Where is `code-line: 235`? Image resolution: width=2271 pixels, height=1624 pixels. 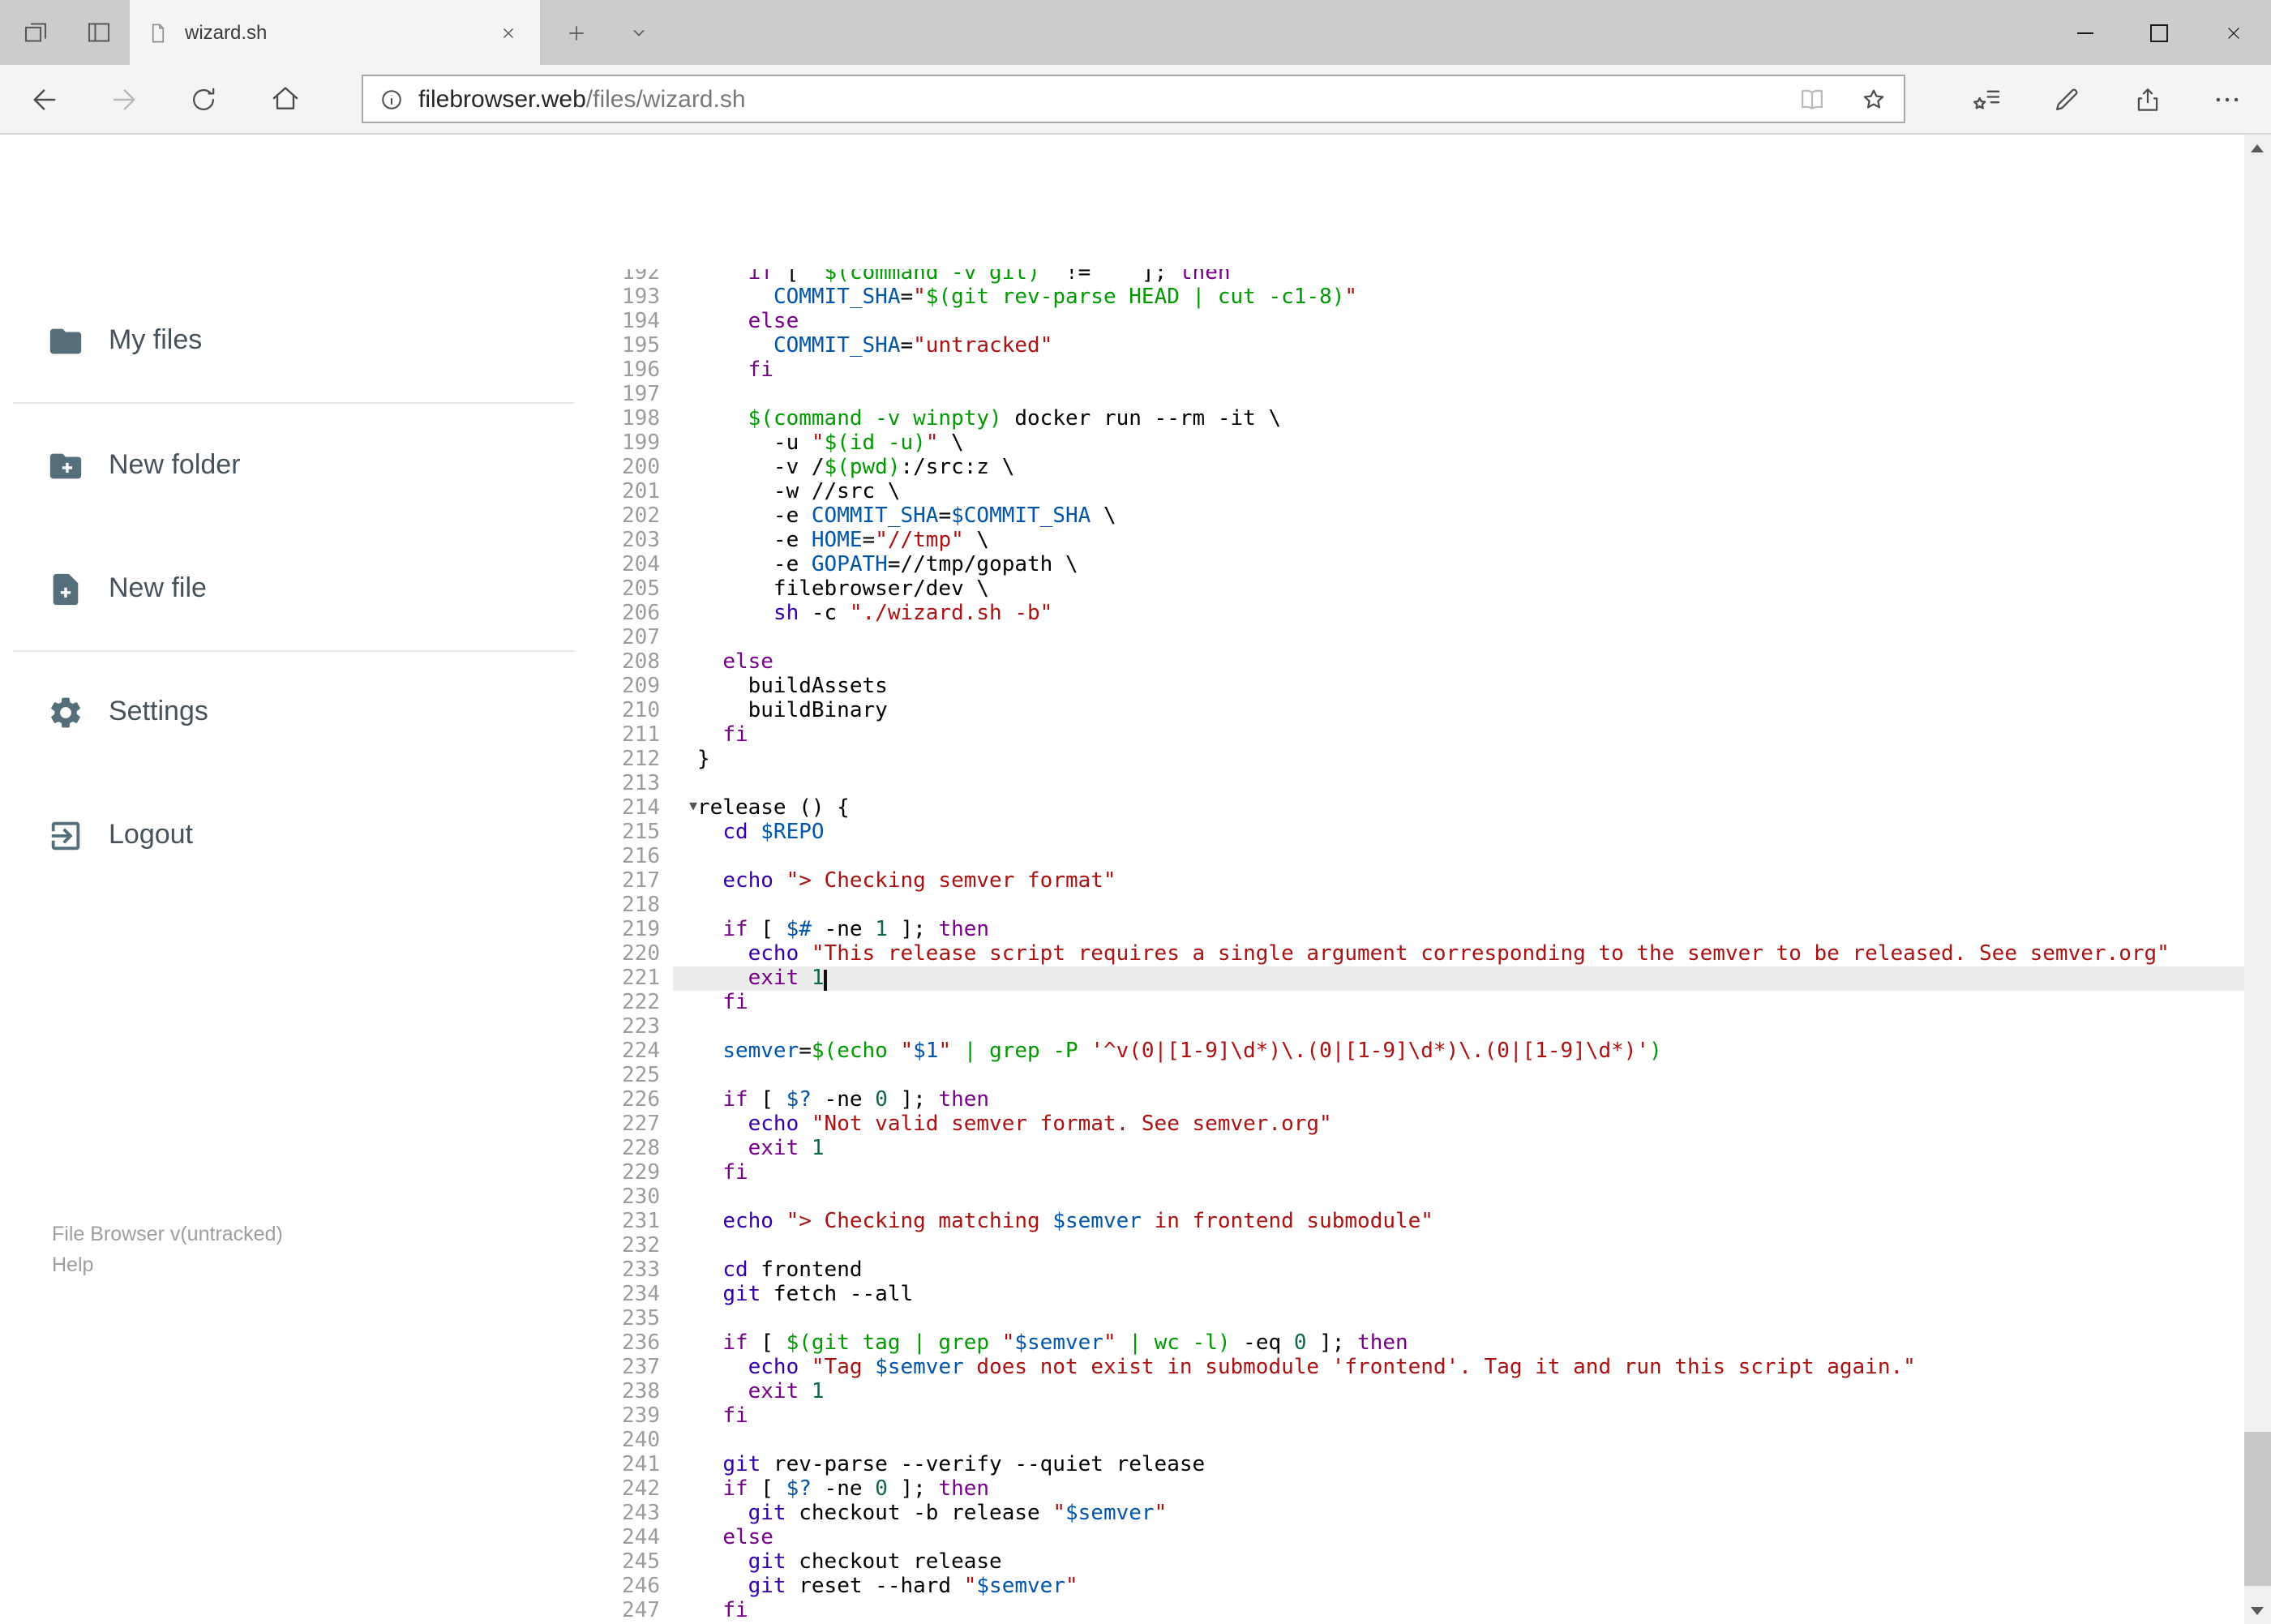
code-line: 235 is located at coordinates (1415, 1319).